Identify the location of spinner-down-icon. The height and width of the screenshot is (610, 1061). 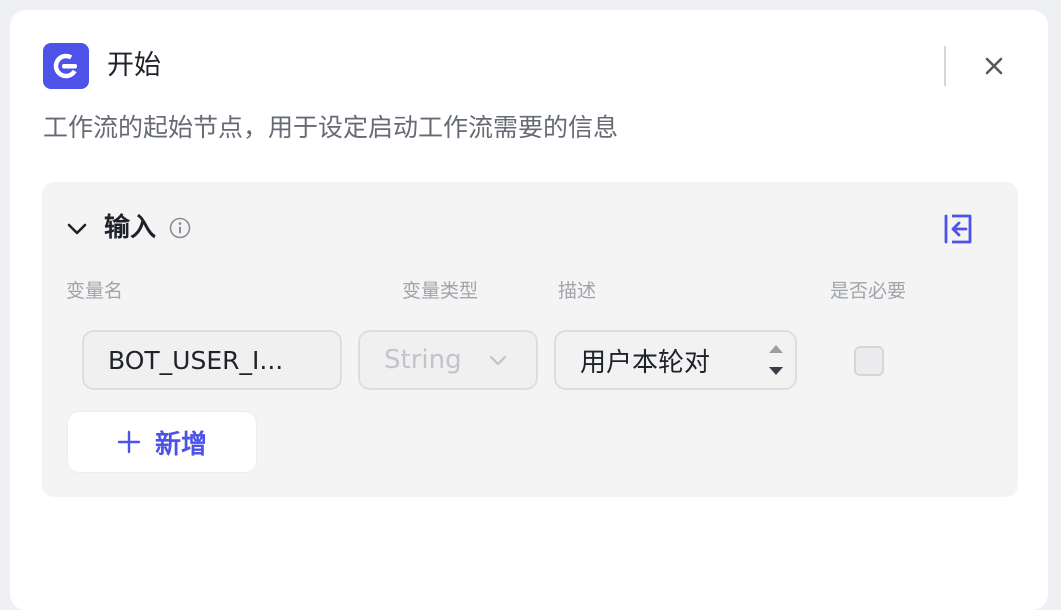
(776, 371).